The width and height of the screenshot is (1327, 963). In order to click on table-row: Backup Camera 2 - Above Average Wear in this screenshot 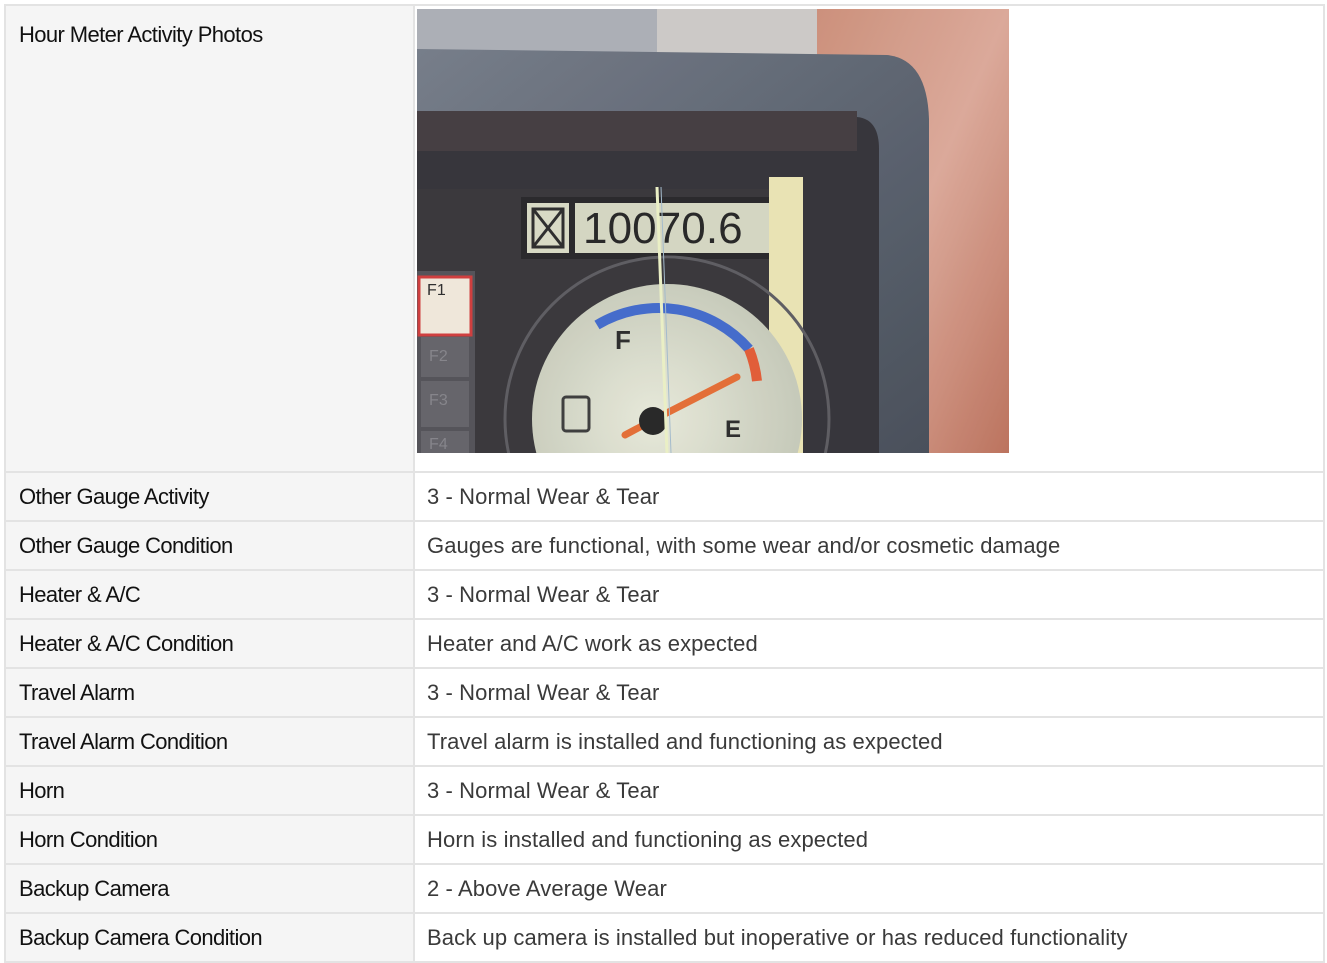, I will do `click(664, 888)`.